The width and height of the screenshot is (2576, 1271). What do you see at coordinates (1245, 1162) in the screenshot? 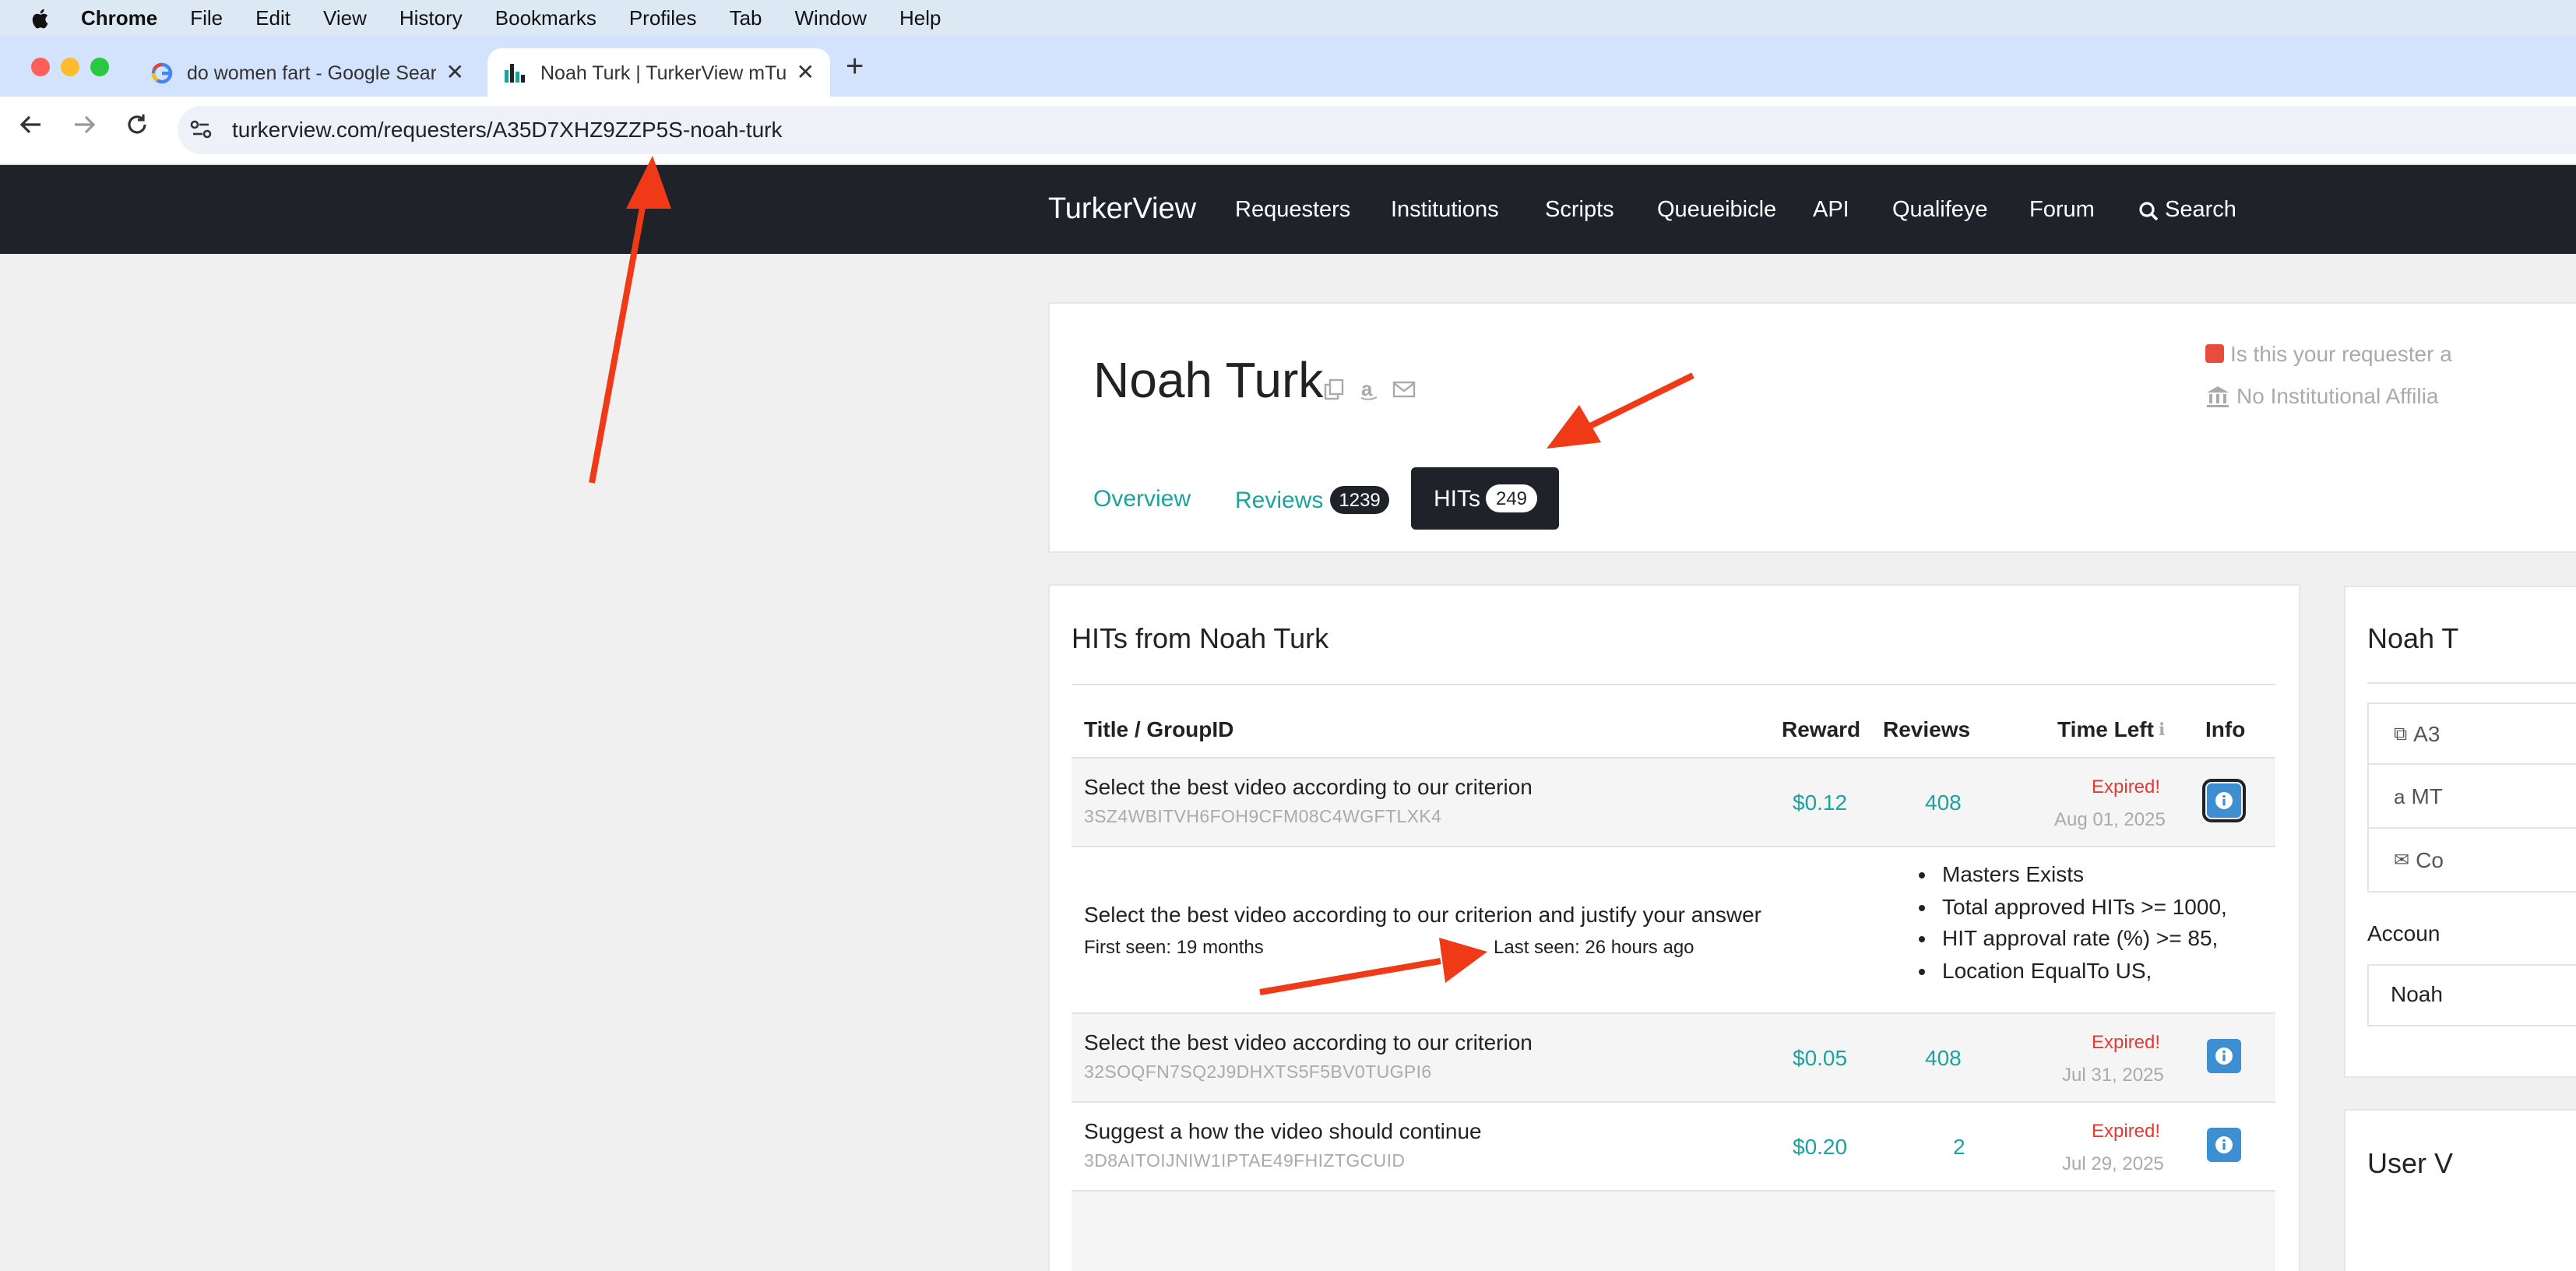
I see `hit-group-id: 3D8AITOIJNIW1IPTAE49FHIZTGCUID` at bounding box center [1245, 1162].